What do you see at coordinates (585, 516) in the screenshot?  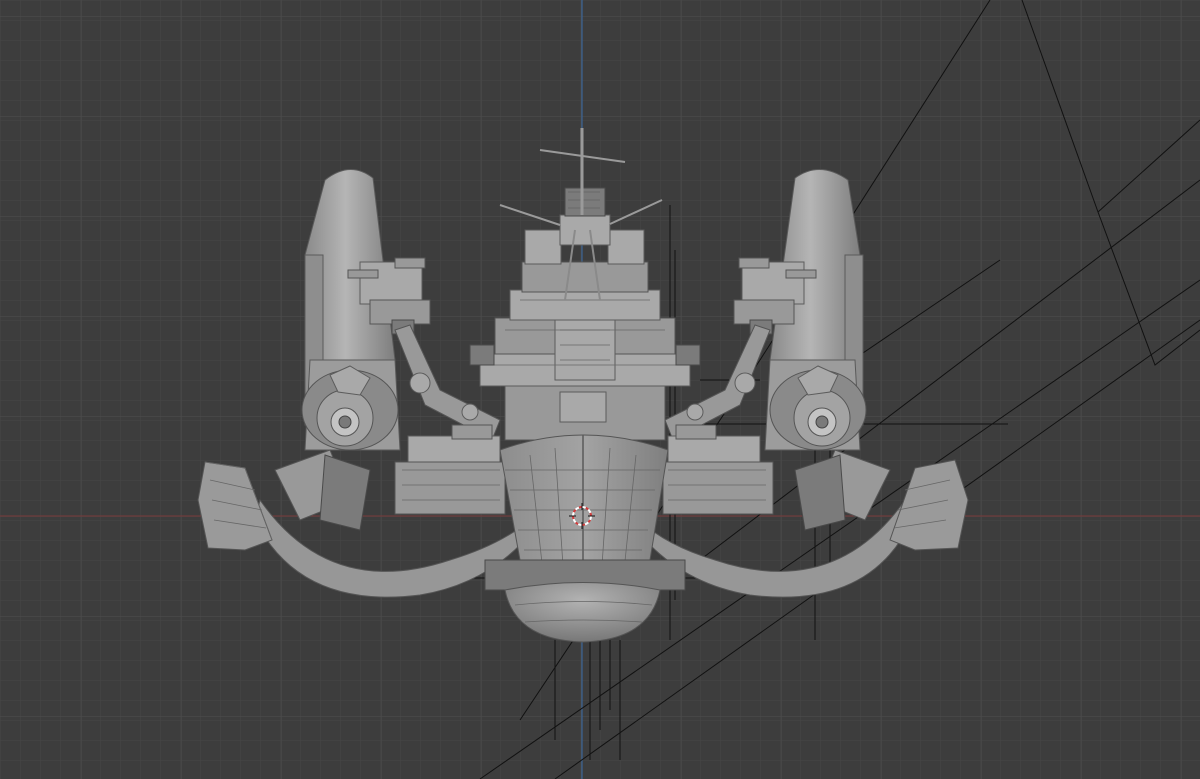 I see `ship-hull-bow` at bounding box center [585, 516].